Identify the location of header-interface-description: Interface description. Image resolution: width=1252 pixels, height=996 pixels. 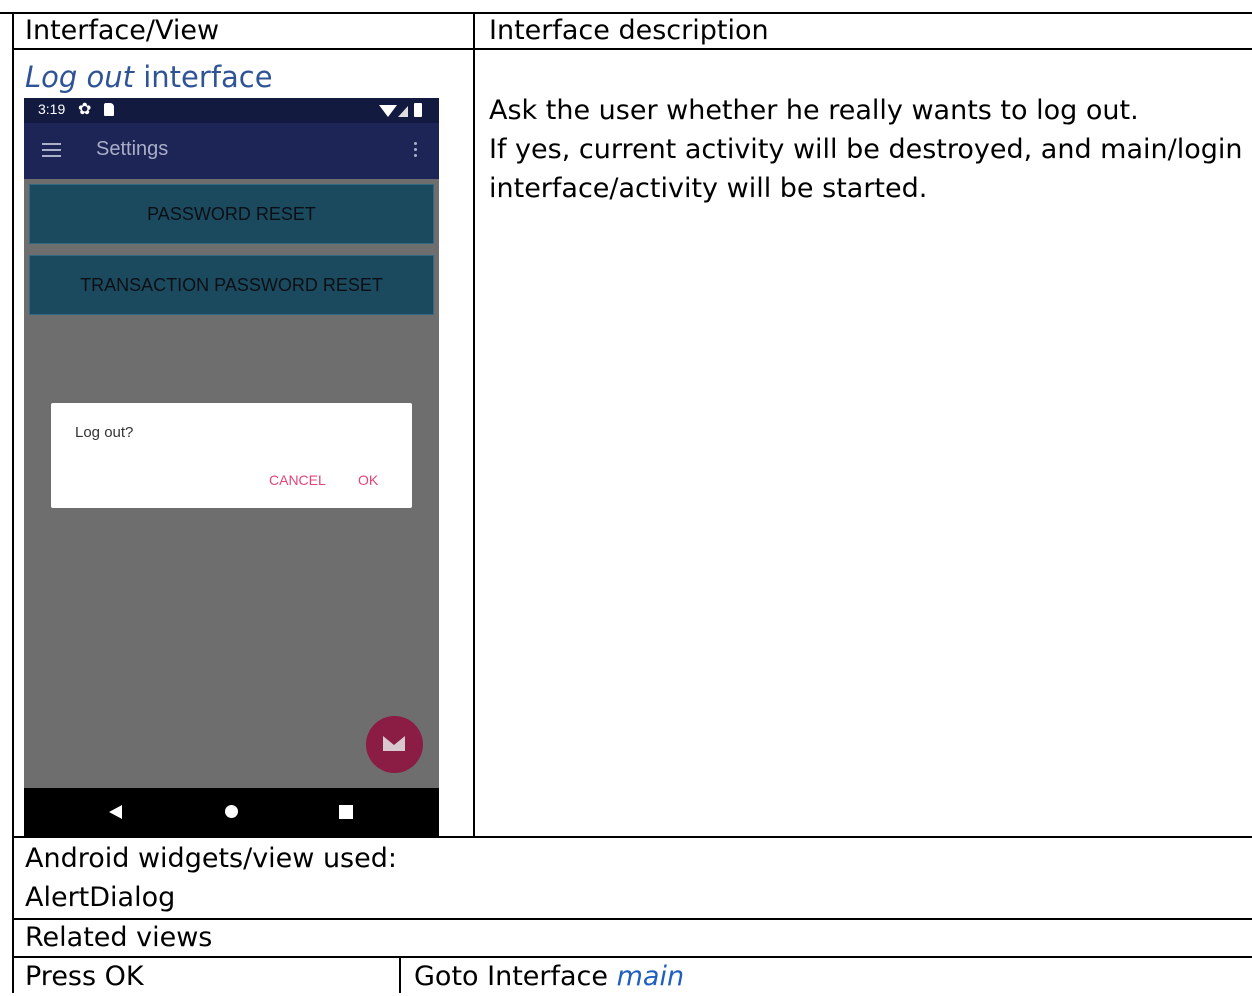
(629, 30).